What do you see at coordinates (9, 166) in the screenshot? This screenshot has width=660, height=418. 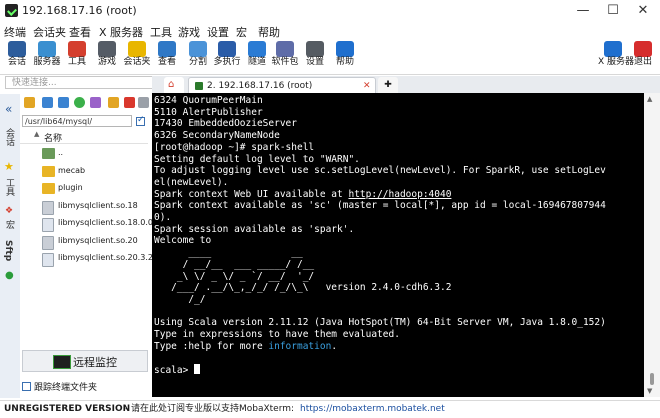 I see `star-icon: ★` at bounding box center [9, 166].